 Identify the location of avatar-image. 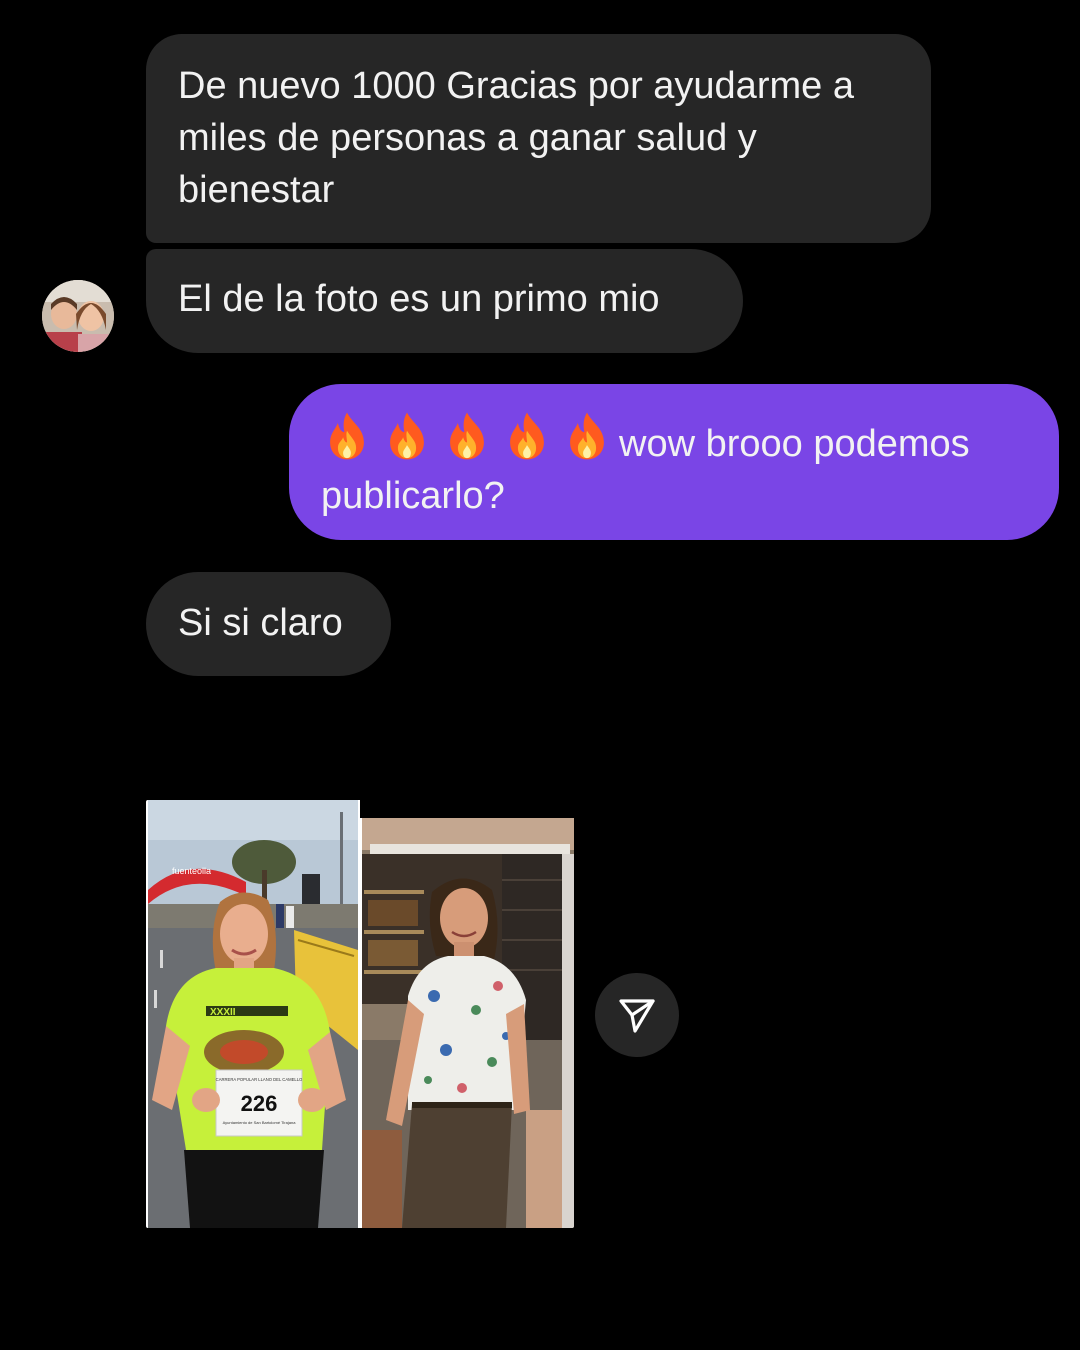
(78, 316).